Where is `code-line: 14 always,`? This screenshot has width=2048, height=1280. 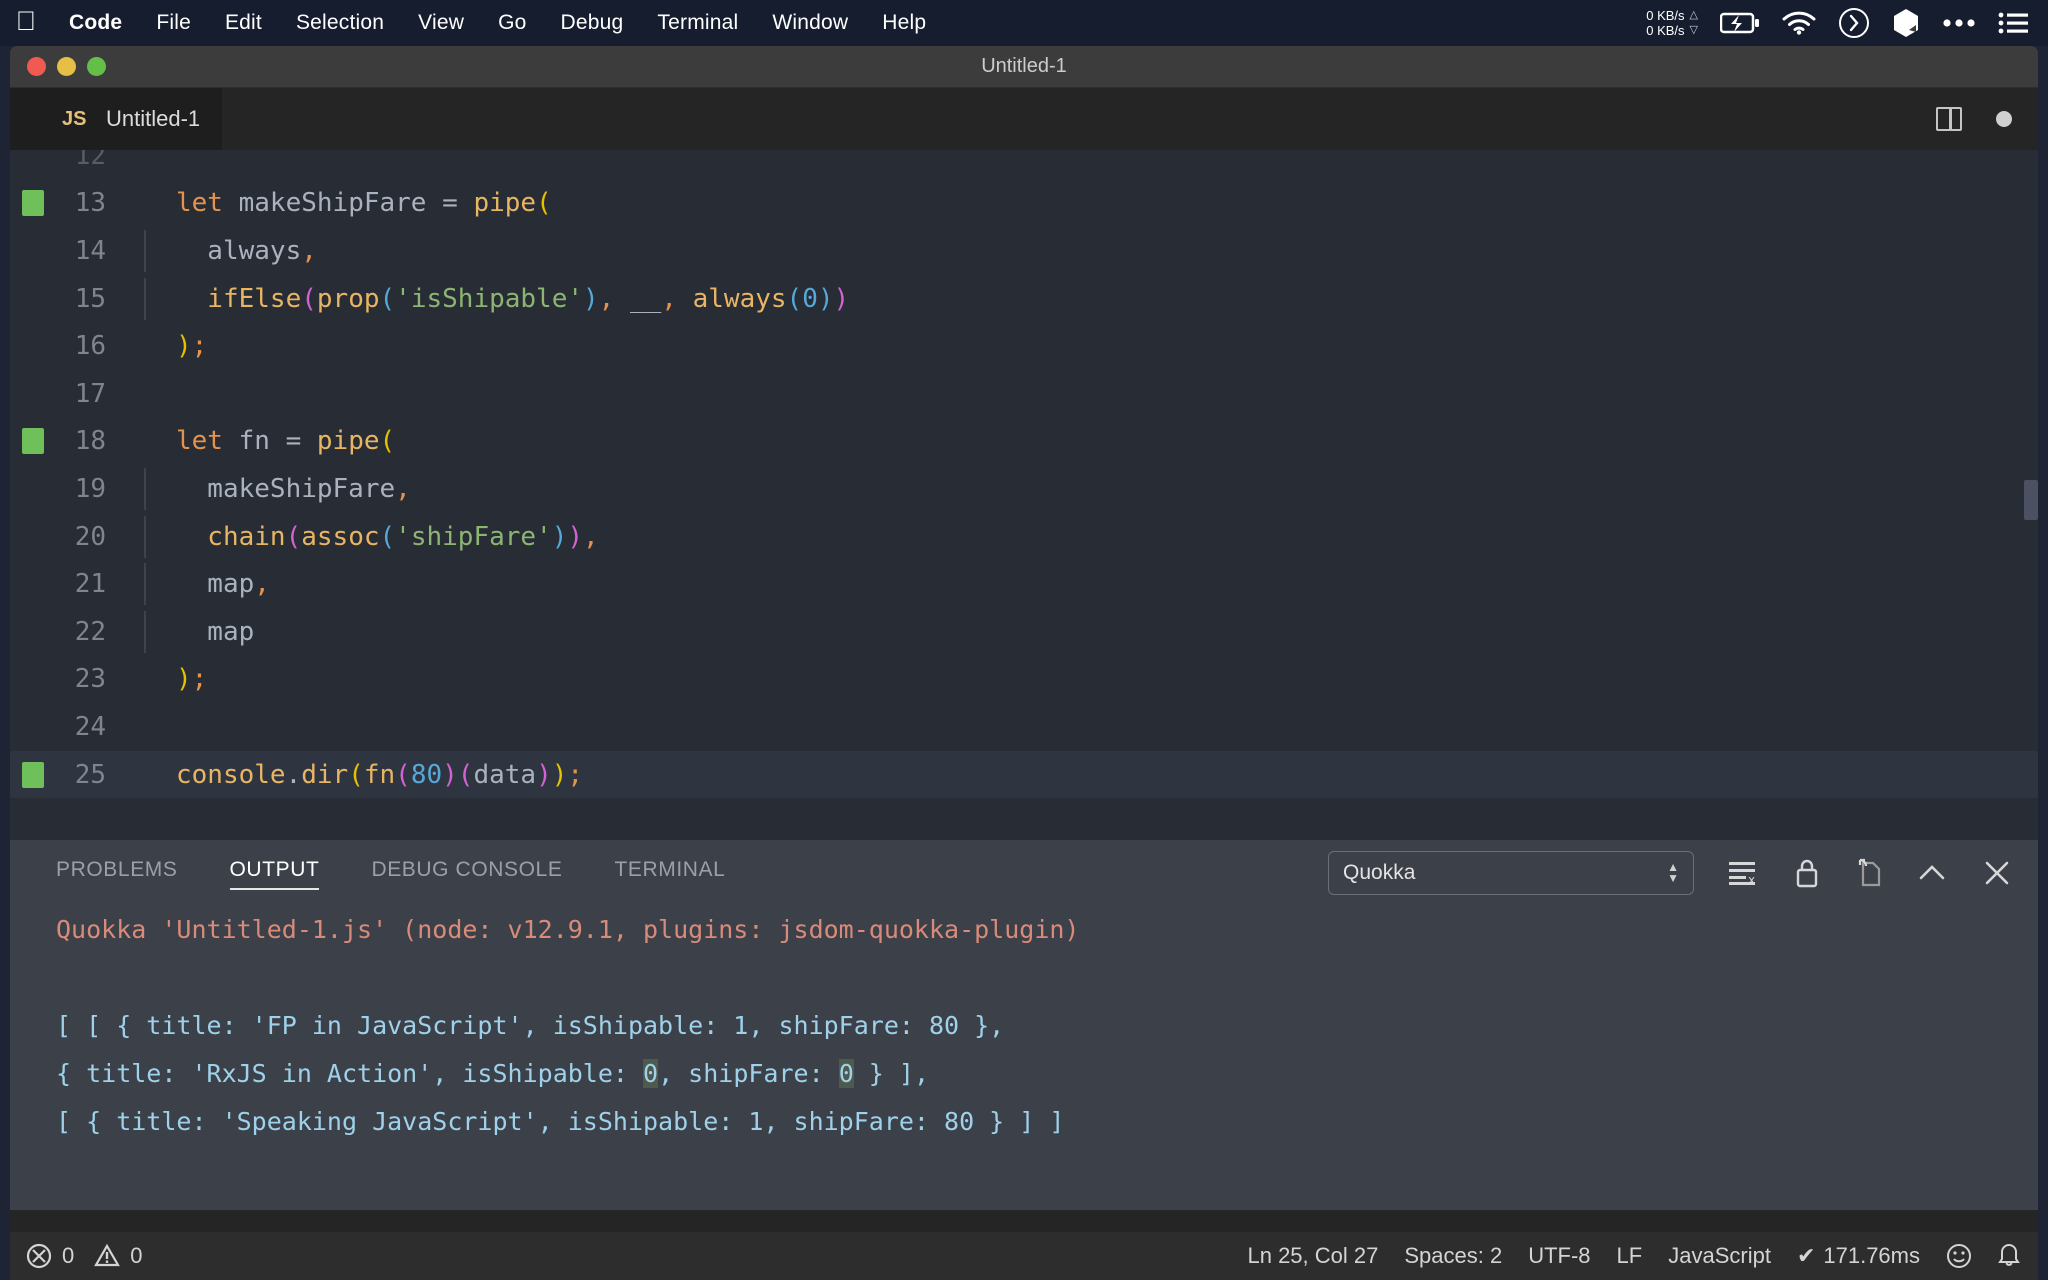
code-line: 14 always, is located at coordinates (1024, 251).